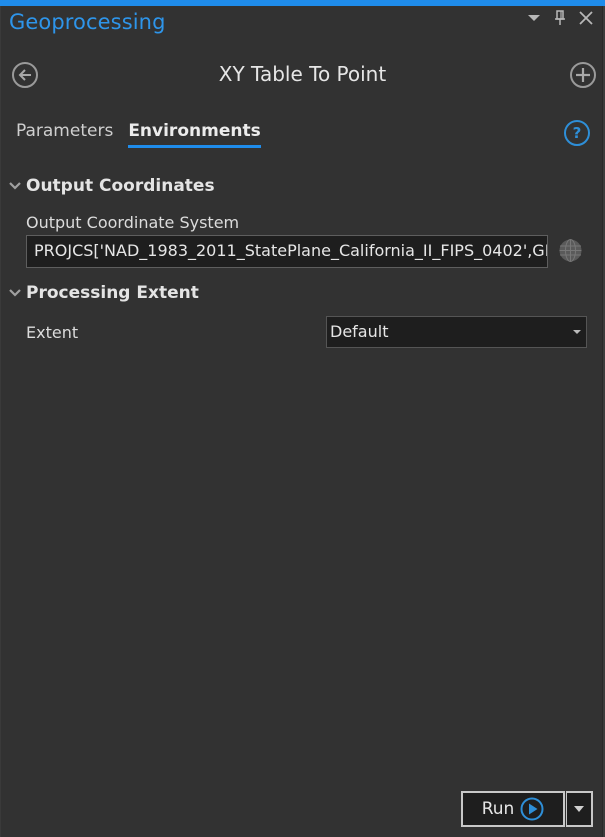 The height and width of the screenshot is (837, 605). What do you see at coordinates (0, 421) in the screenshot?
I see `pane-left-border` at bounding box center [0, 421].